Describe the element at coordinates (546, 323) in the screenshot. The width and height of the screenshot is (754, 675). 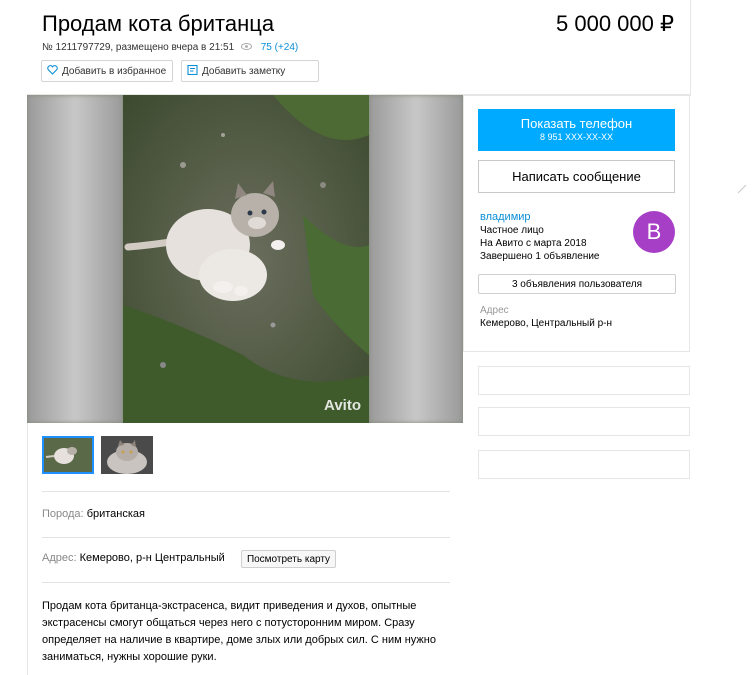
I see `sidebar-address-value: Кемерово, Центральный р-н` at that location.